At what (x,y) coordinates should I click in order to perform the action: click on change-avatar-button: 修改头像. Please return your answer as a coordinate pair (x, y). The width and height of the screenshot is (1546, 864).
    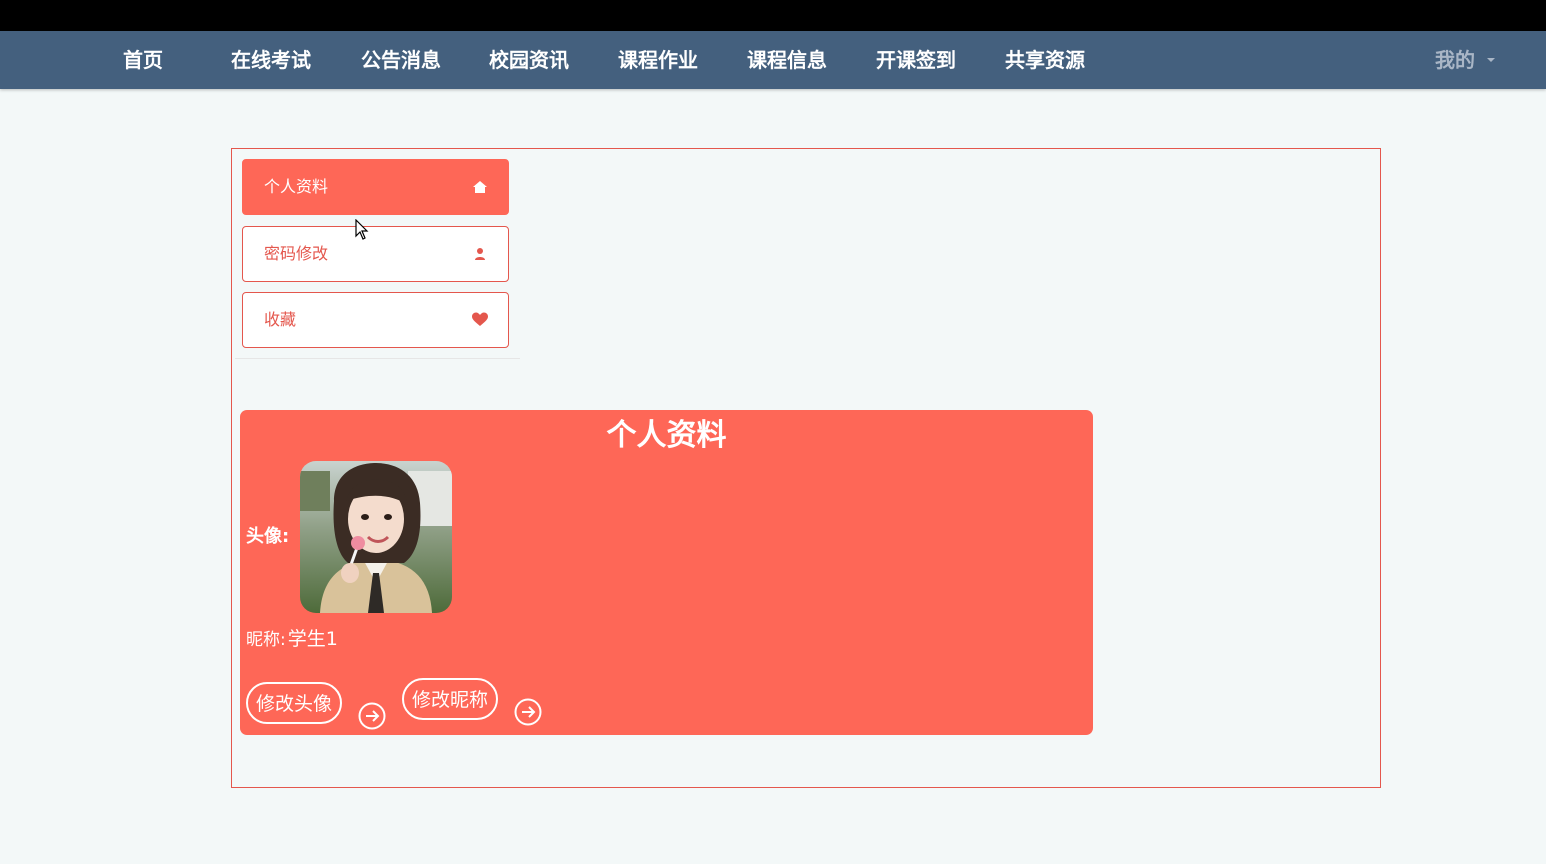
    Looking at the image, I should click on (294, 703).